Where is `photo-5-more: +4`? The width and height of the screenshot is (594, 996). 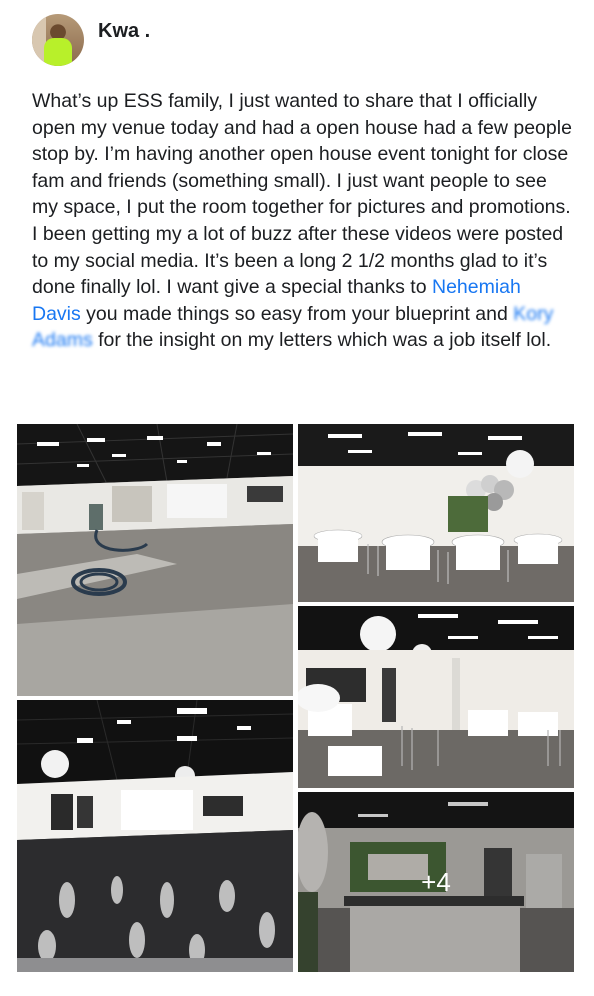 photo-5-more: +4 is located at coordinates (436, 882).